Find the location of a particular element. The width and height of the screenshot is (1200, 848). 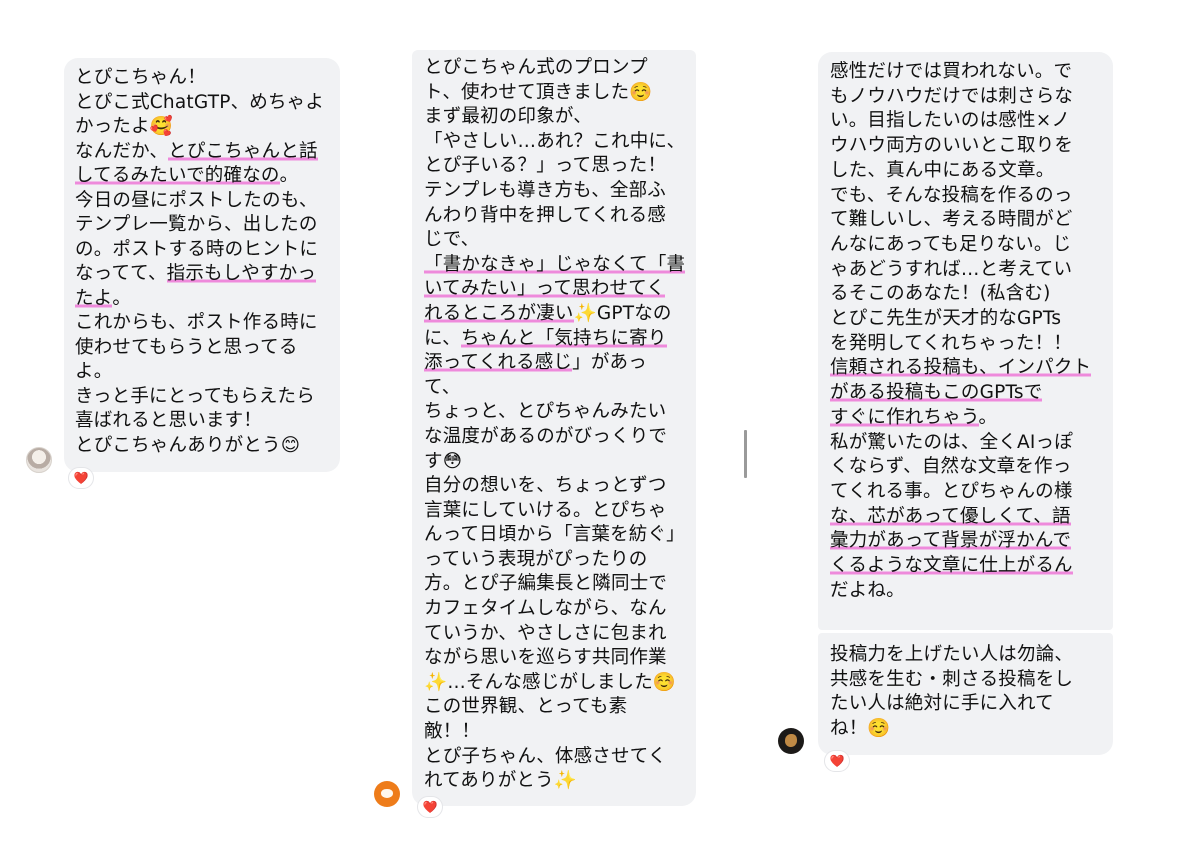

message-line: 感性だけでは買われない。で is located at coordinates (965, 72).